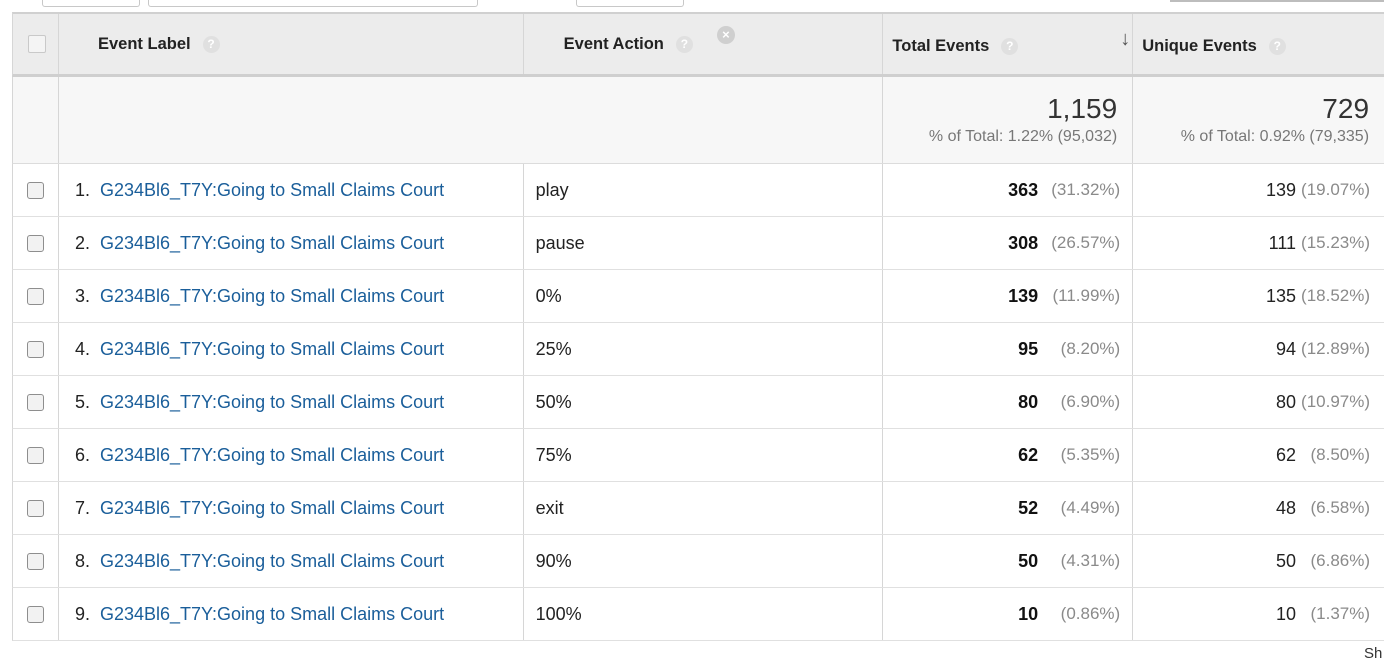  What do you see at coordinates (144, 43) in the screenshot?
I see `event-label-header-text: Event Label` at bounding box center [144, 43].